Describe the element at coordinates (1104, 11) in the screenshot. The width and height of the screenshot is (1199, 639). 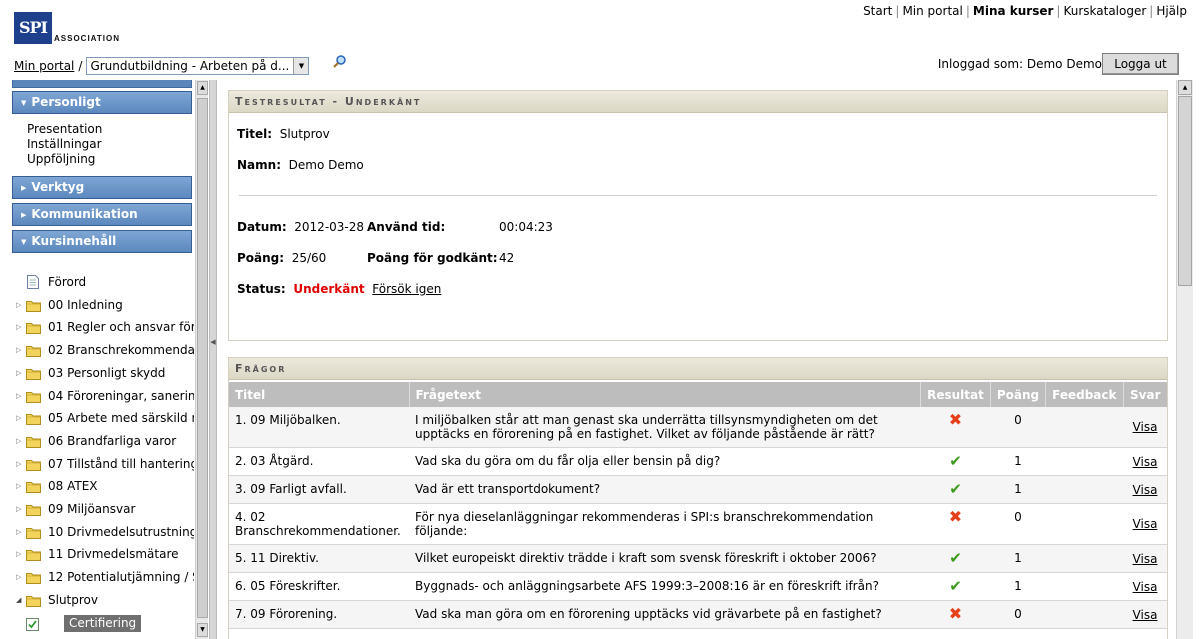
I see `nav-kurskataloger: Kurskataloger` at that location.